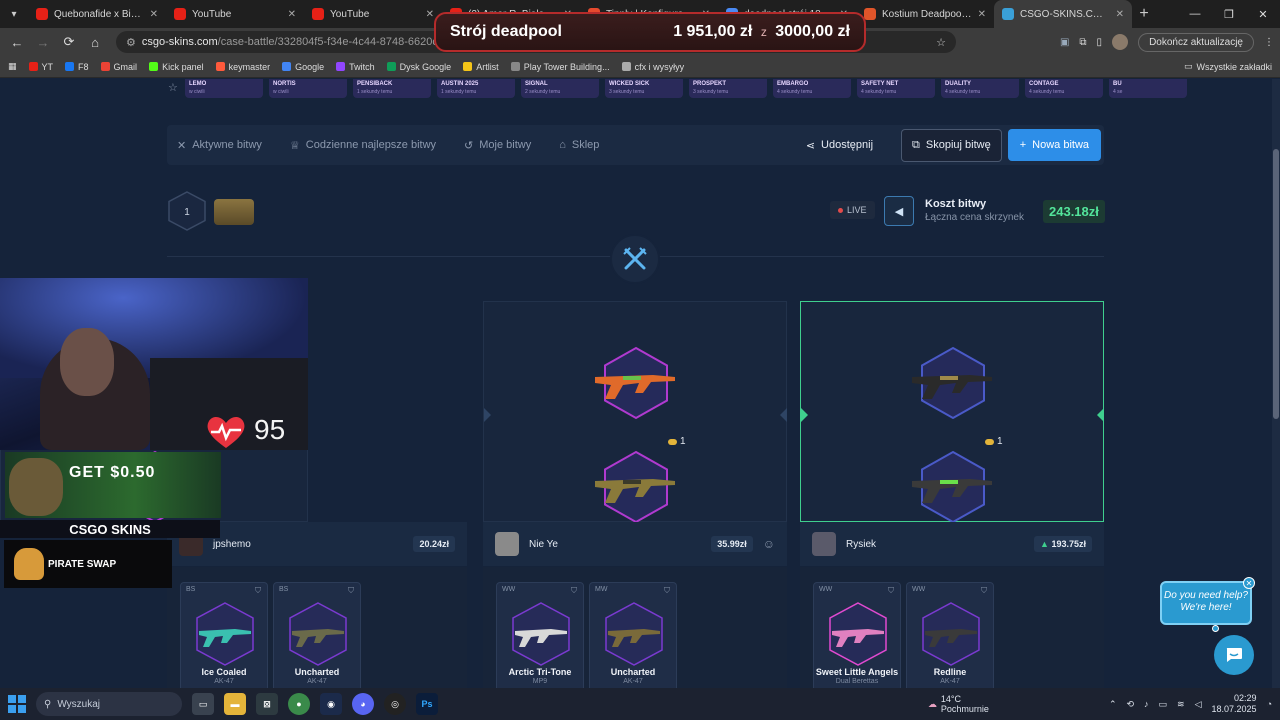 The height and width of the screenshot is (720, 1280). I want to click on dropped-item-card: BS ⛉ Ice Coaled AK-47, so click(224, 635).